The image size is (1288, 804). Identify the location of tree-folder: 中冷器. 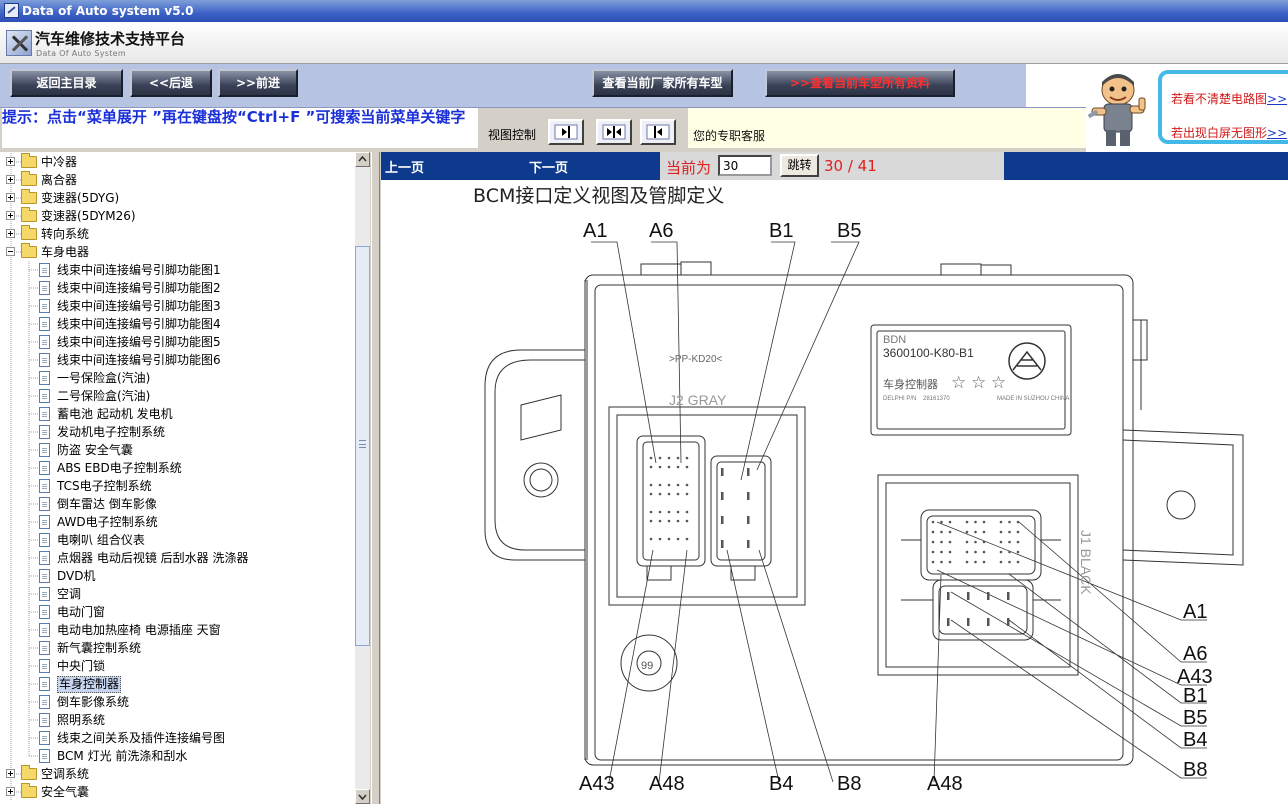
(175, 162).